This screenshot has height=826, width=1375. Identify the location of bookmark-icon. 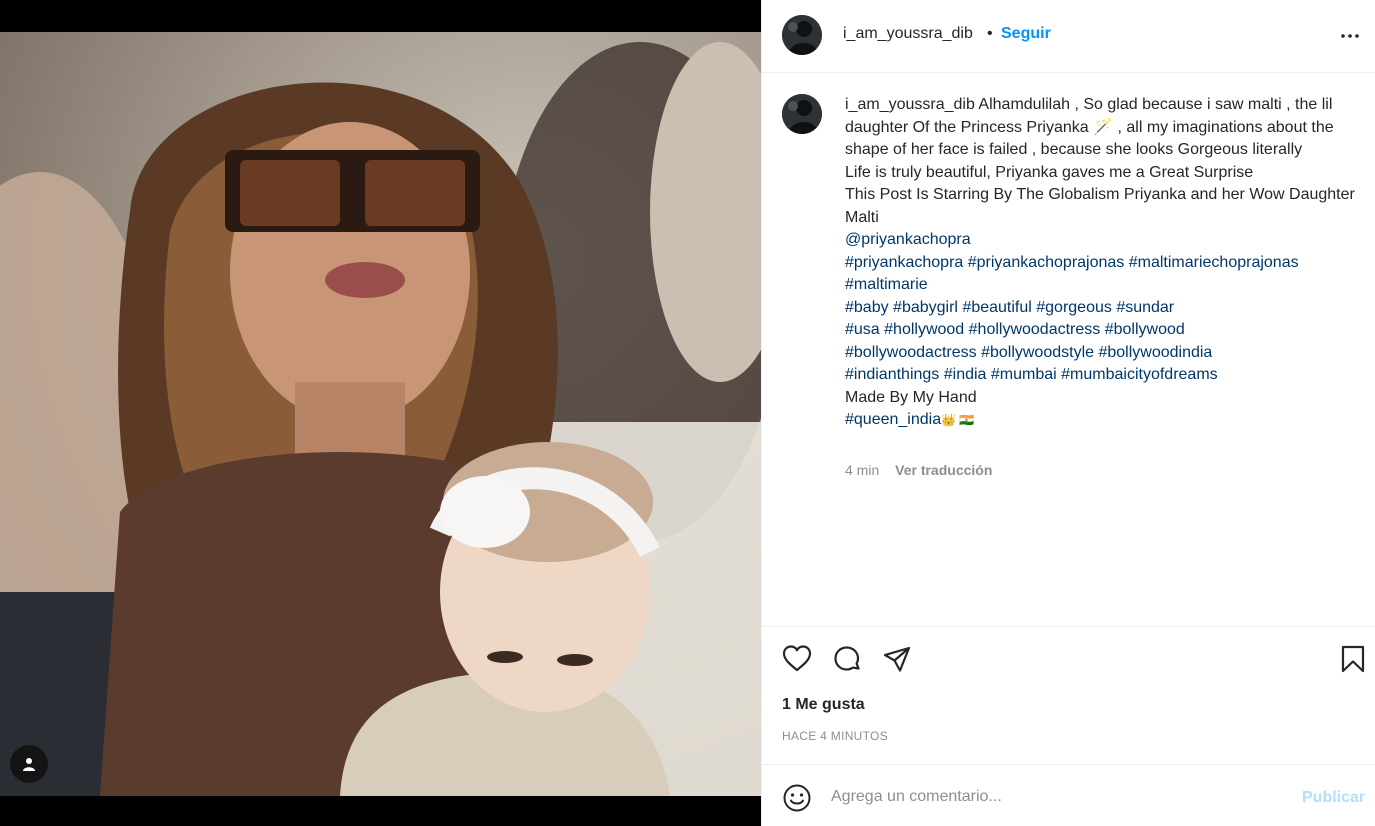
(1353, 659).